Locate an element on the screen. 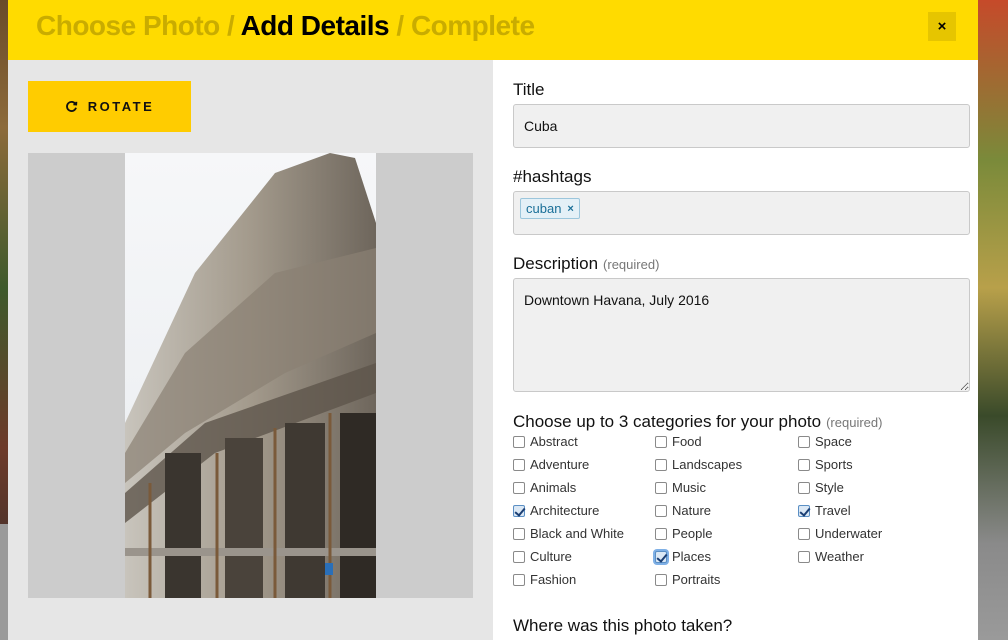 The height and width of the screenshot is (640, 1008). category-portraits: Portraits is located at coordinates (687, 579).